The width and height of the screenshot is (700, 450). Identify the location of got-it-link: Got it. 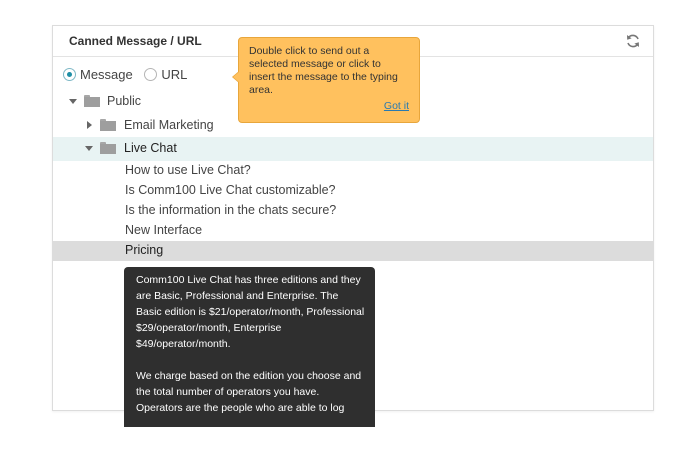
(396, 106).